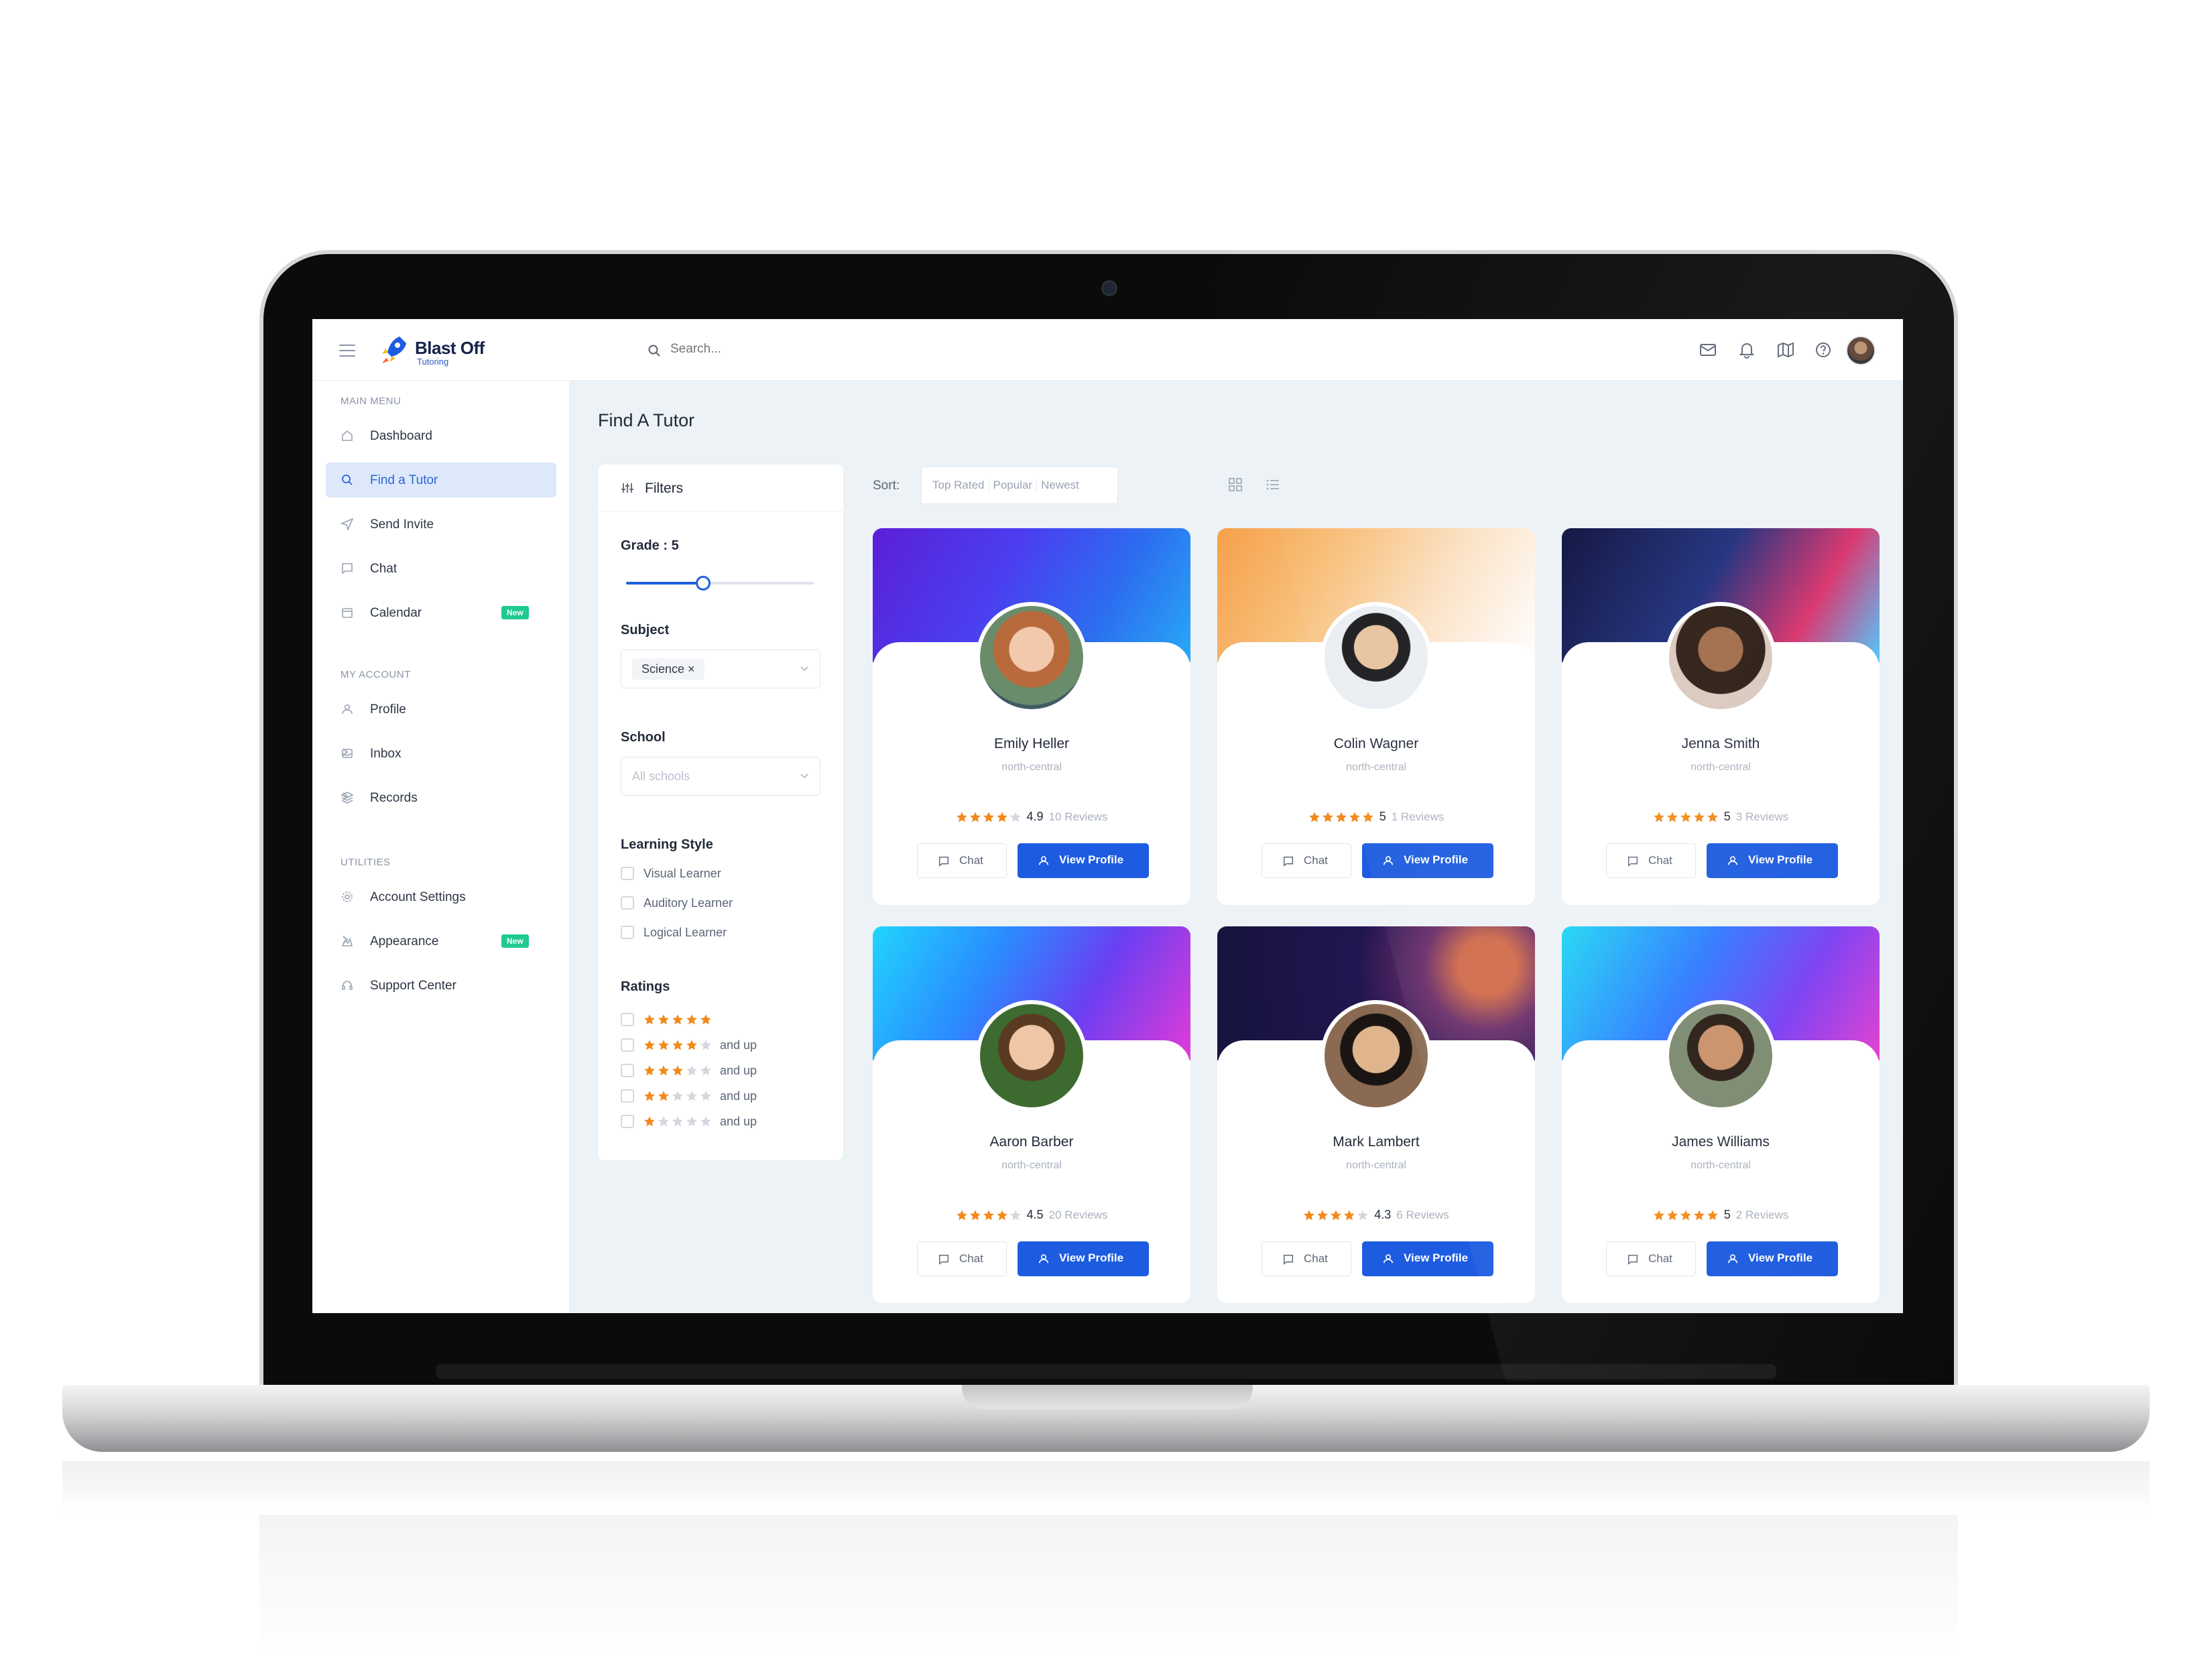 The width and height of the screenshot is (2212, 1659). Describe the element at coordinates (1785, 350) in the screenshot. I see `map-icon` at that location.